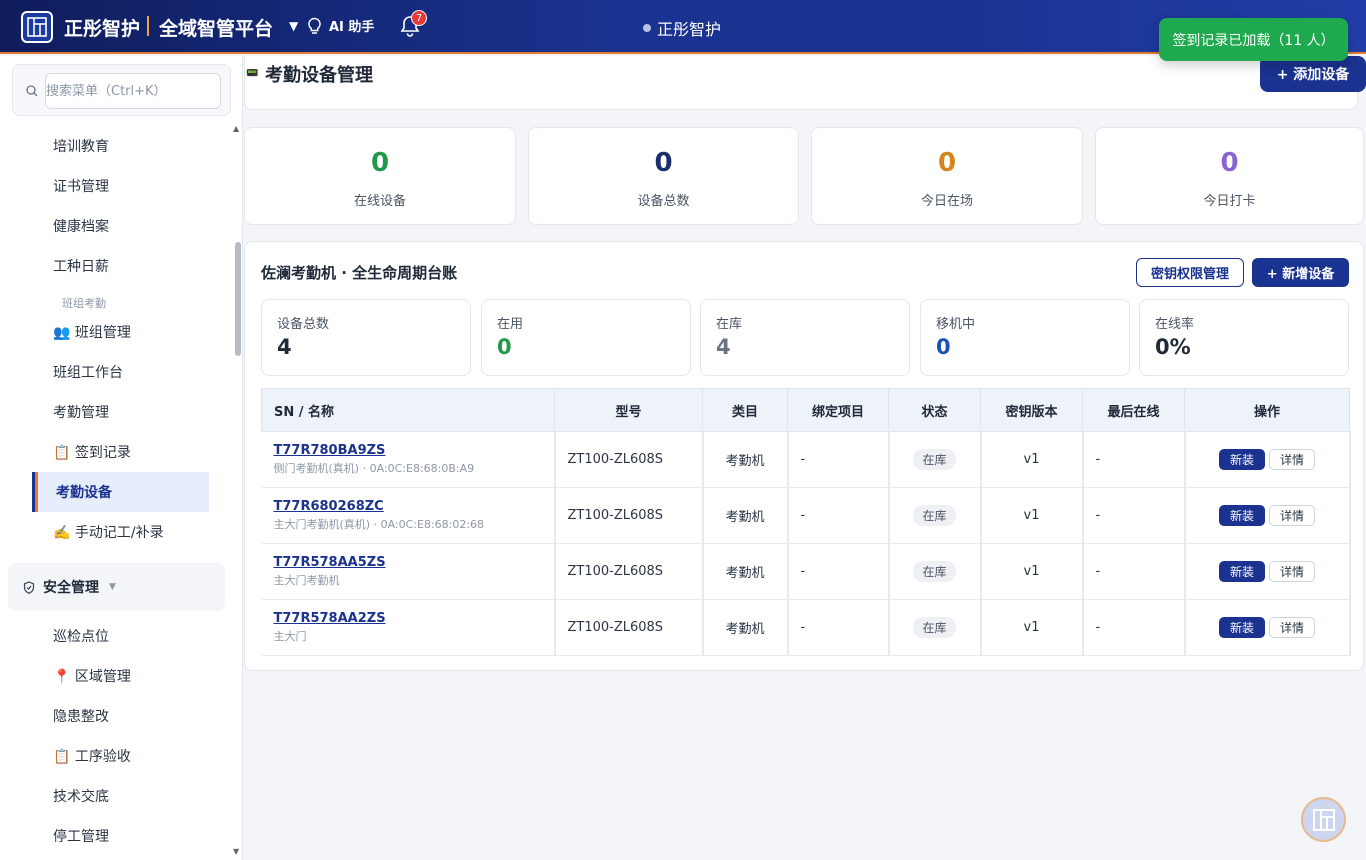 This screenshot has height=860, width=1366. Describe the element at coordinates (504, 347) in the screenshot. I see `summary-value: 0` at that location.